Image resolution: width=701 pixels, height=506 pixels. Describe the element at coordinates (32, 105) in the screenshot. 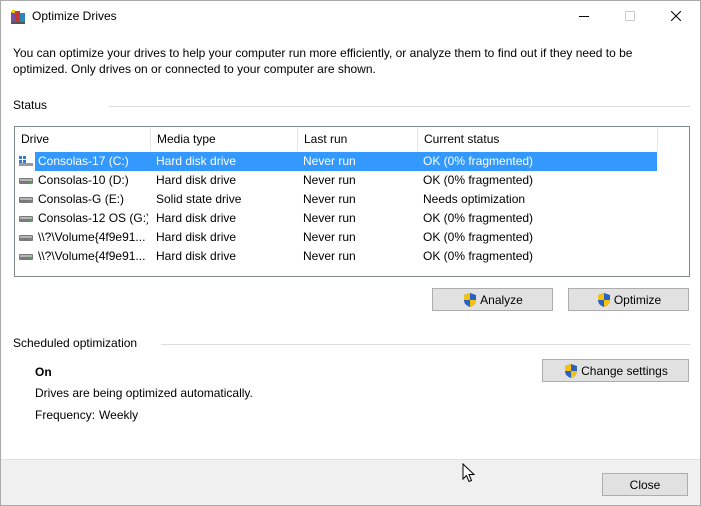

I see `status-label: Status` at that location.